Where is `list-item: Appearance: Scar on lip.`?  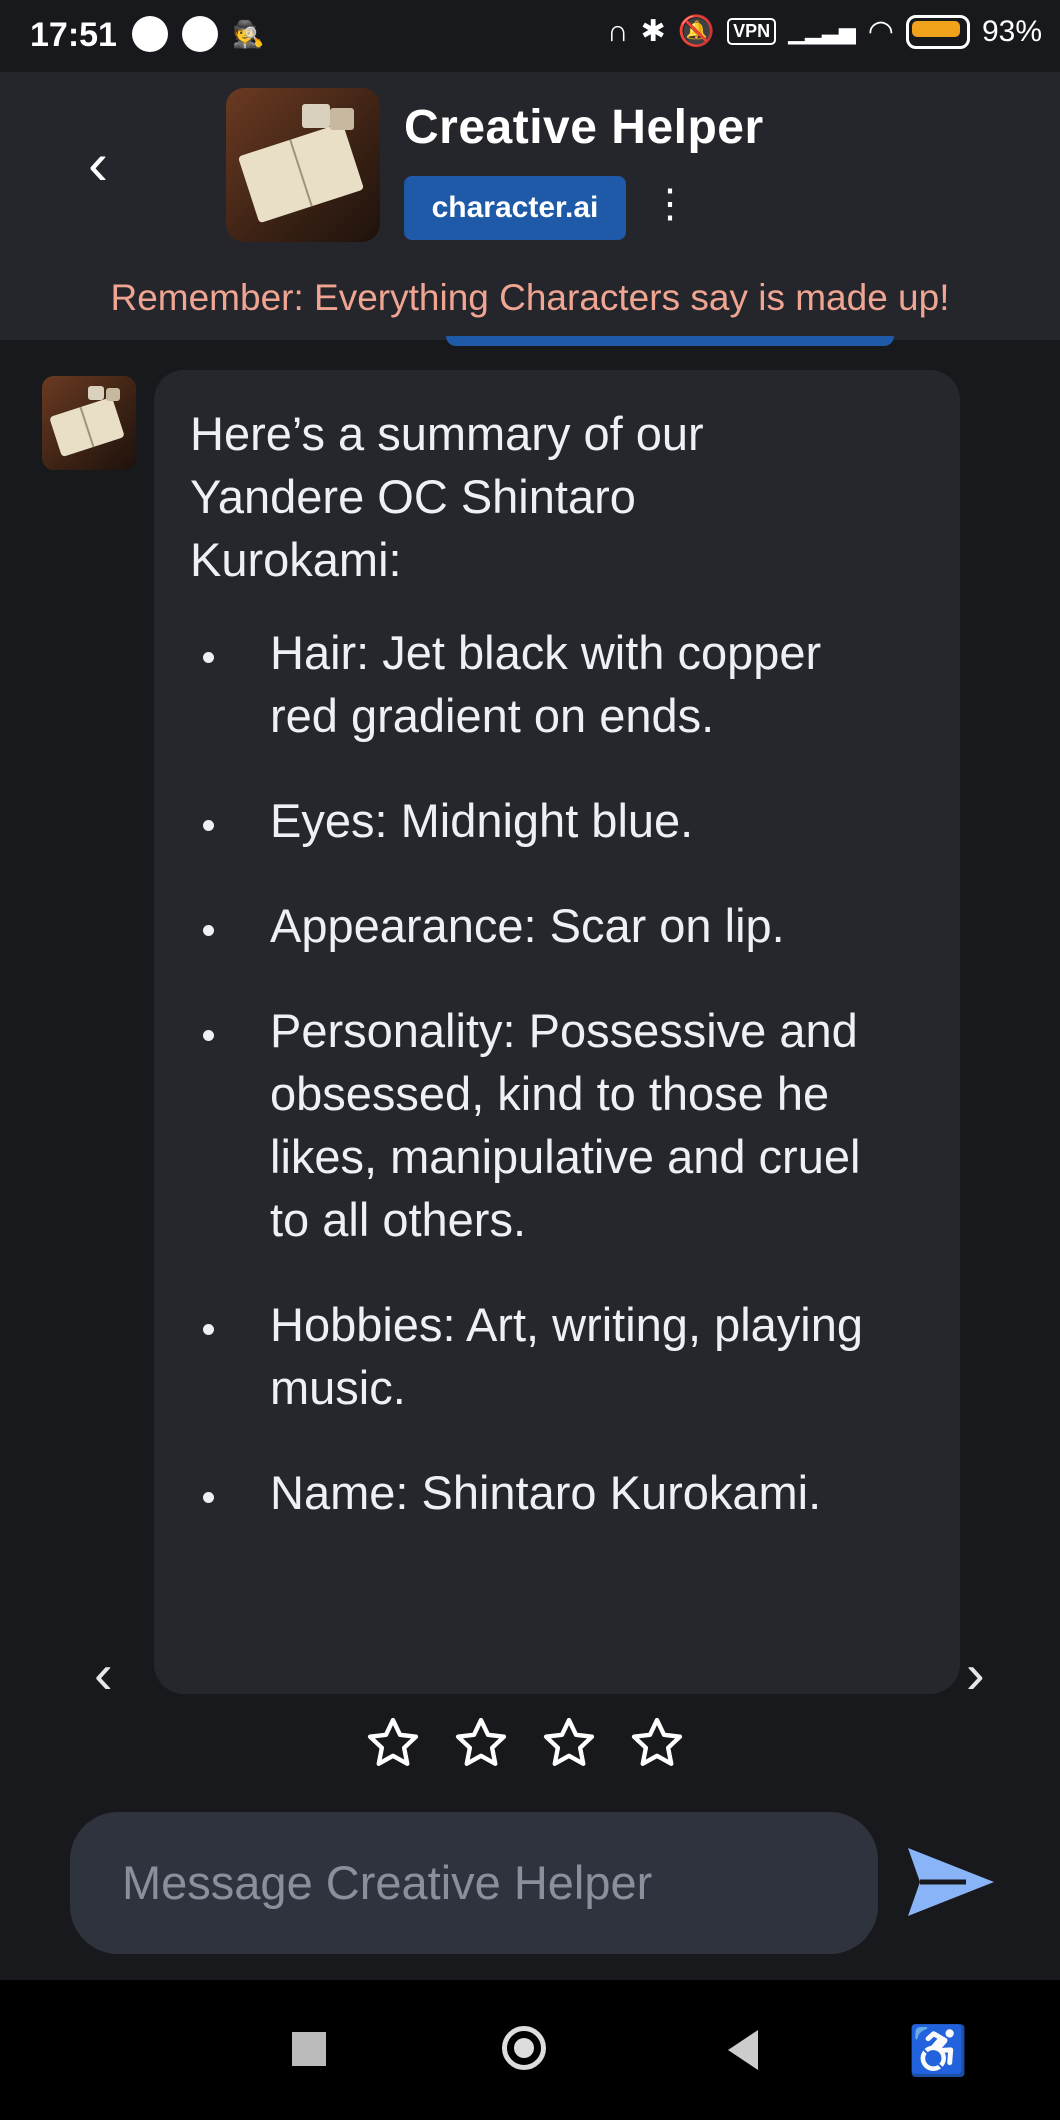
list-item: Appearance: Scar on lip. is located at coordinates (552, 925).